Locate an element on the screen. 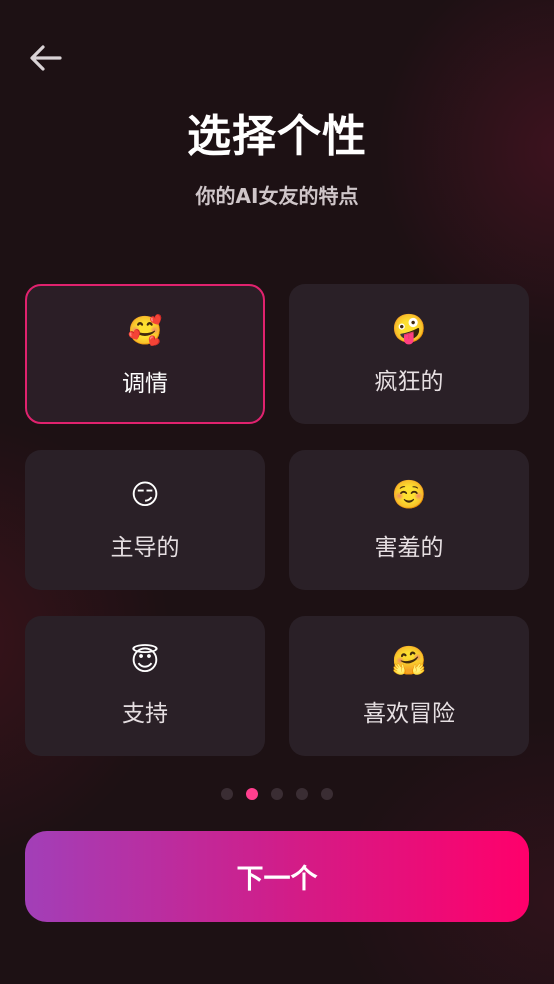 The image size is (554, 984). pagination-dot-active is located at coordinates (252, 794).